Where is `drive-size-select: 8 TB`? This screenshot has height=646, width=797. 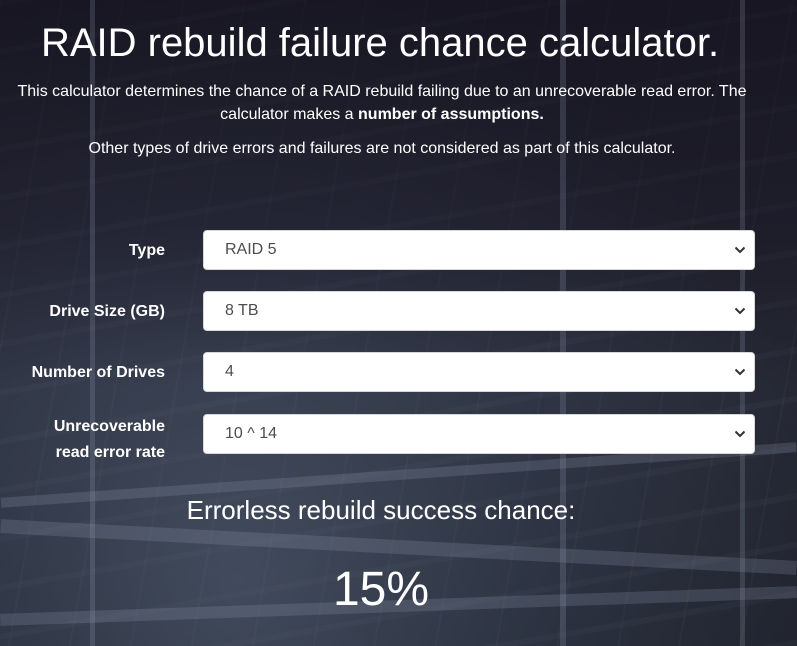
drive-size-select: 8 TB is located at coordinates (479, 311).